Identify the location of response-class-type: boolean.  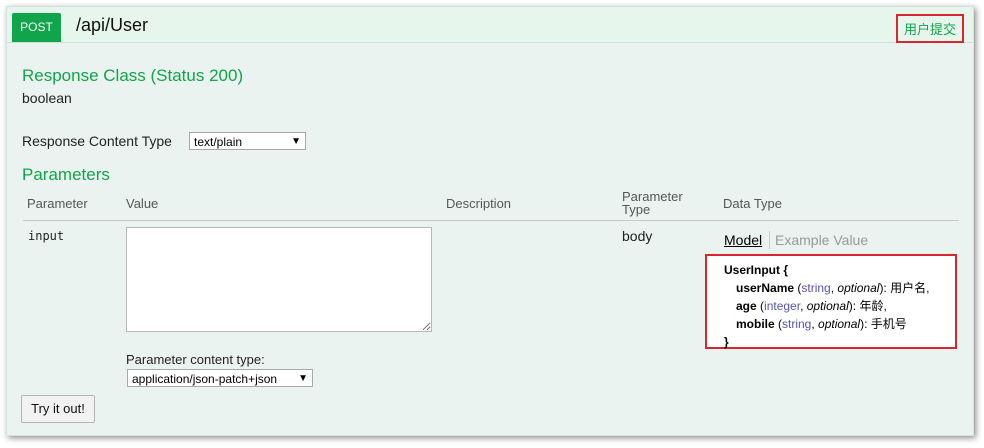
(47, 98).